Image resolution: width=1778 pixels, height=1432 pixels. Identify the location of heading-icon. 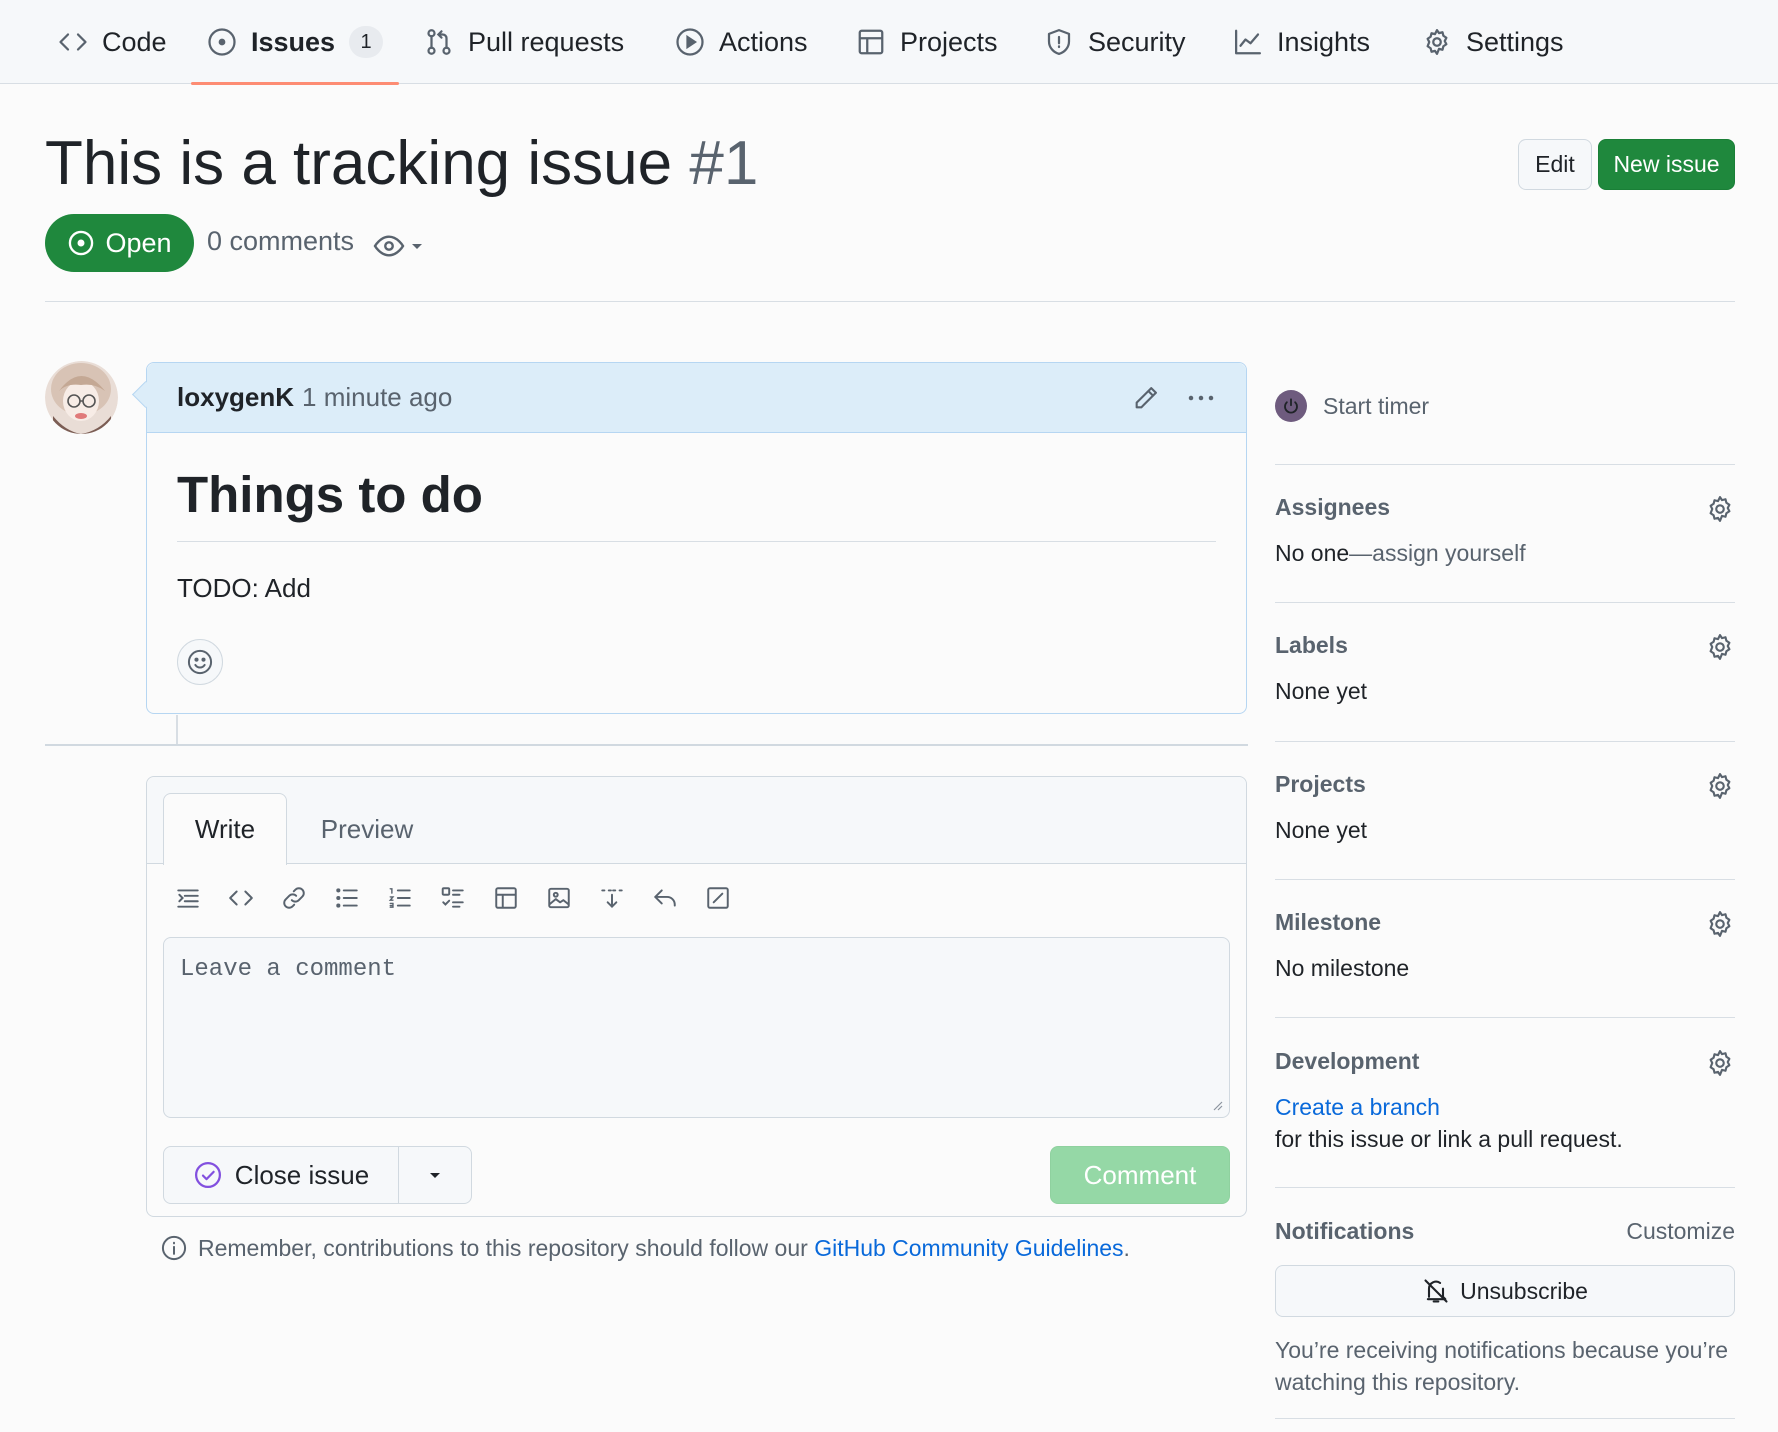
(188, 898).